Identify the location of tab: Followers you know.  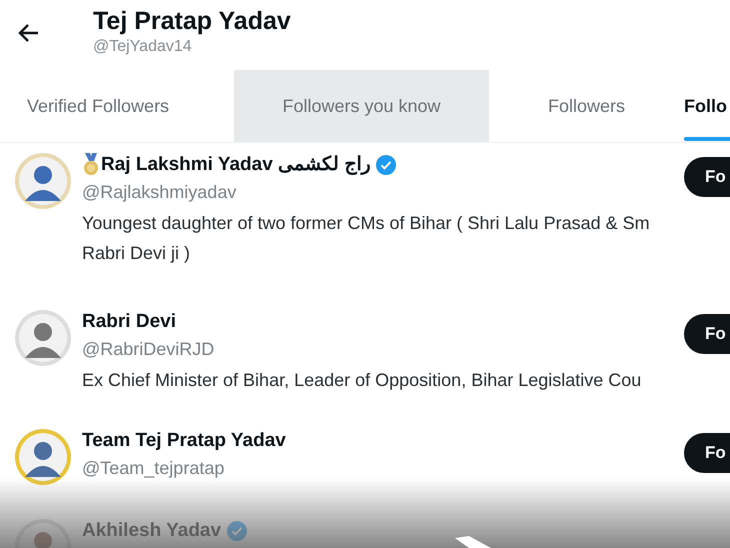
(361, 106).